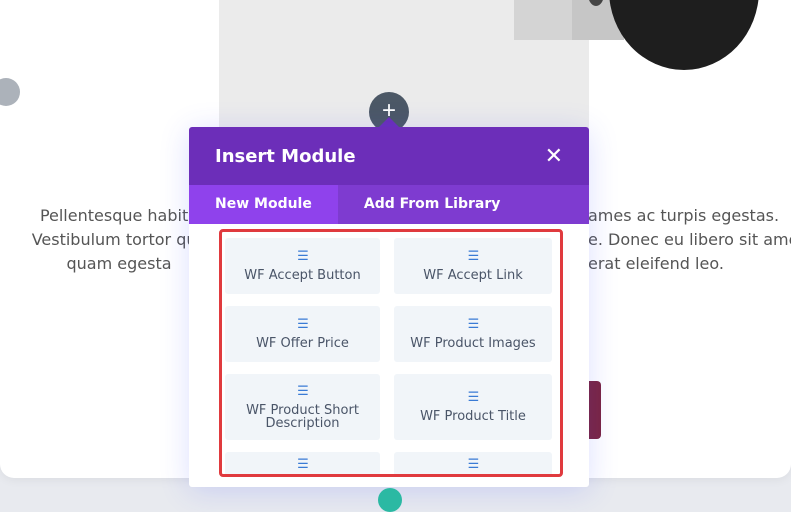 This screenshot has height=512, width=791. I want to click on left-drag-handle, so click(10, 92).